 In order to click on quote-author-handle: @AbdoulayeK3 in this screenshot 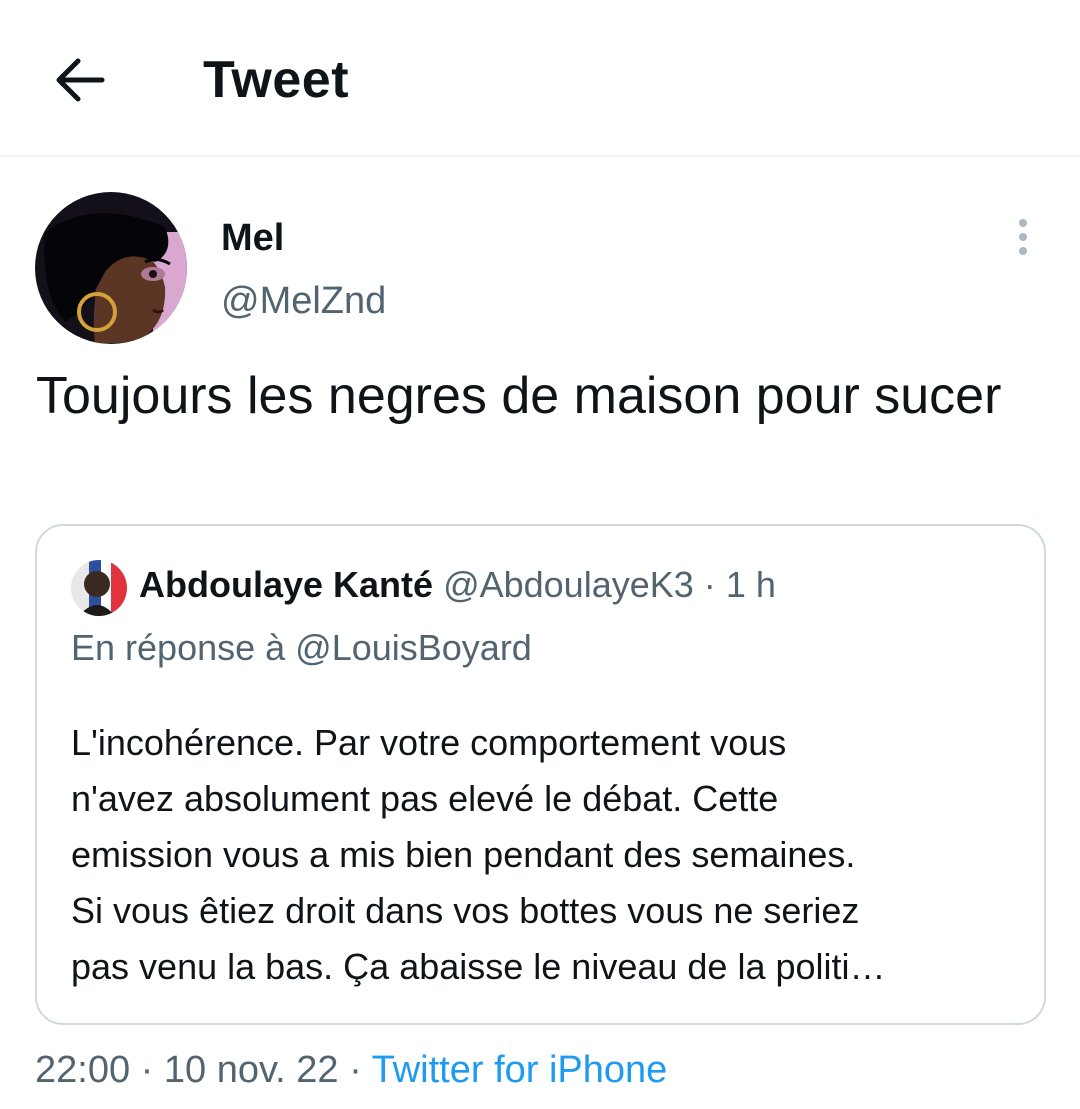, I will do `click(568, 584)`.